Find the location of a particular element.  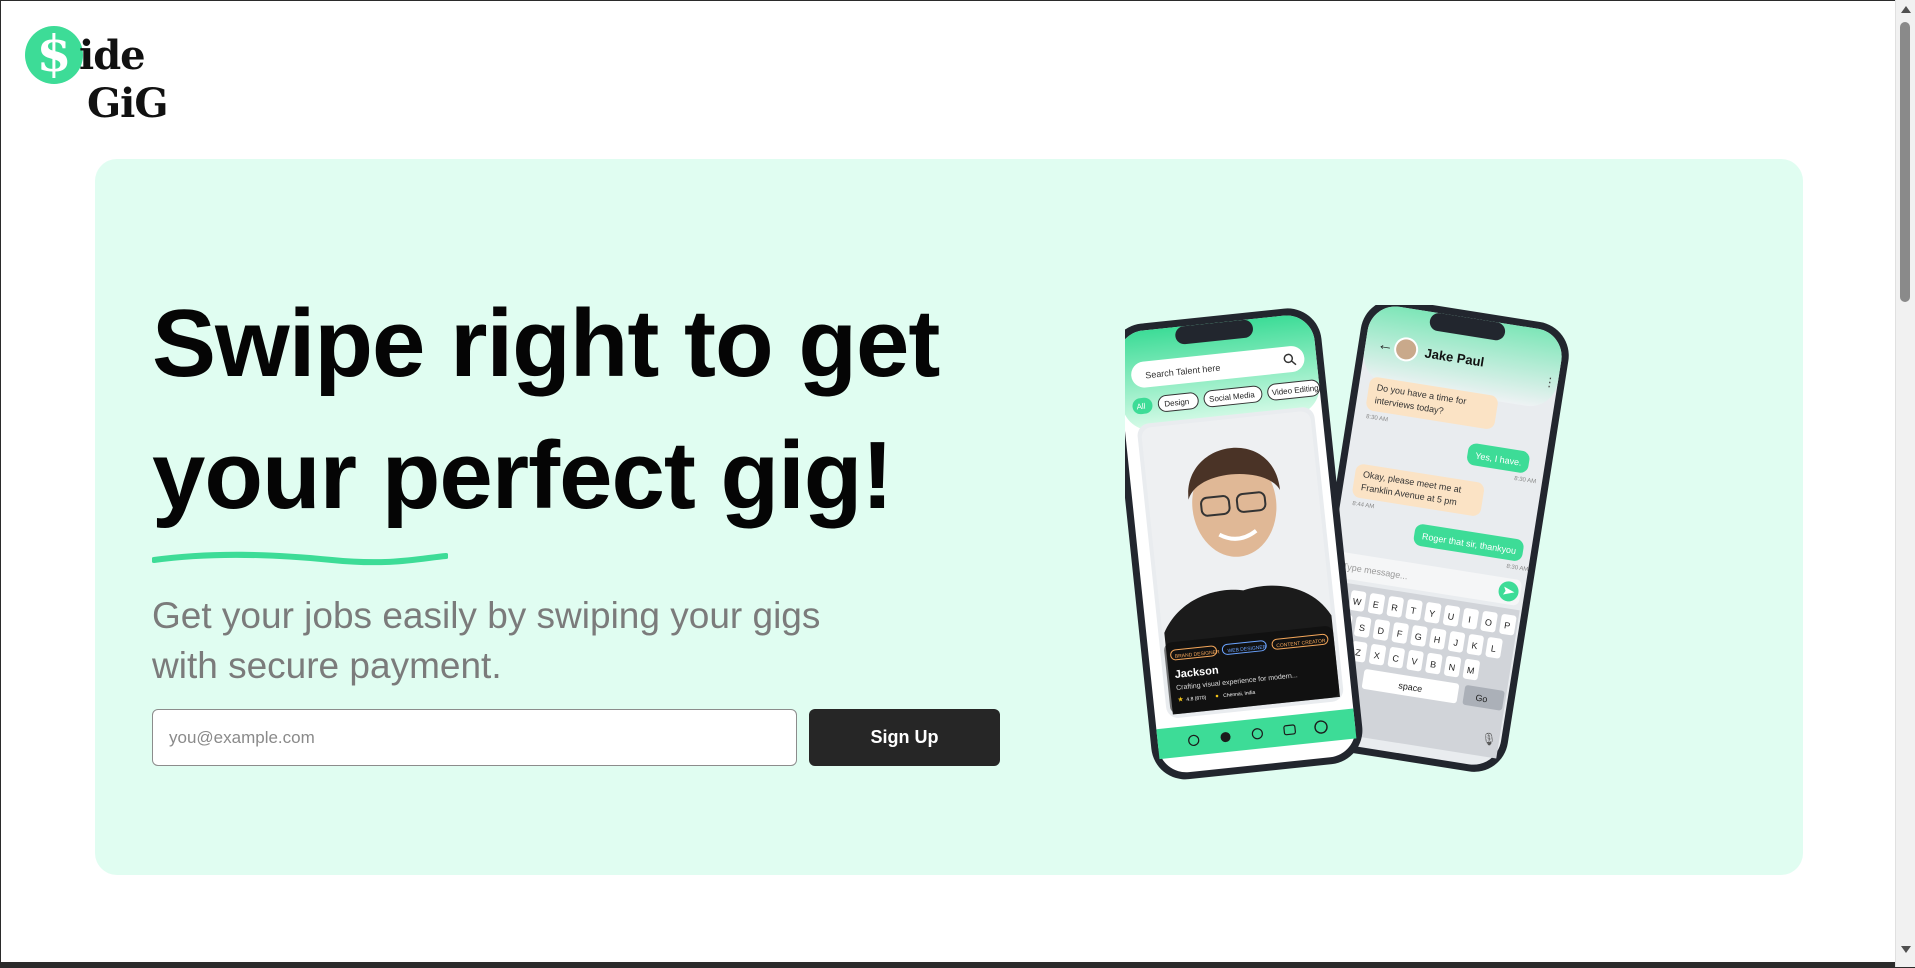

svg-text: M is located at coordinates (1470, 670).